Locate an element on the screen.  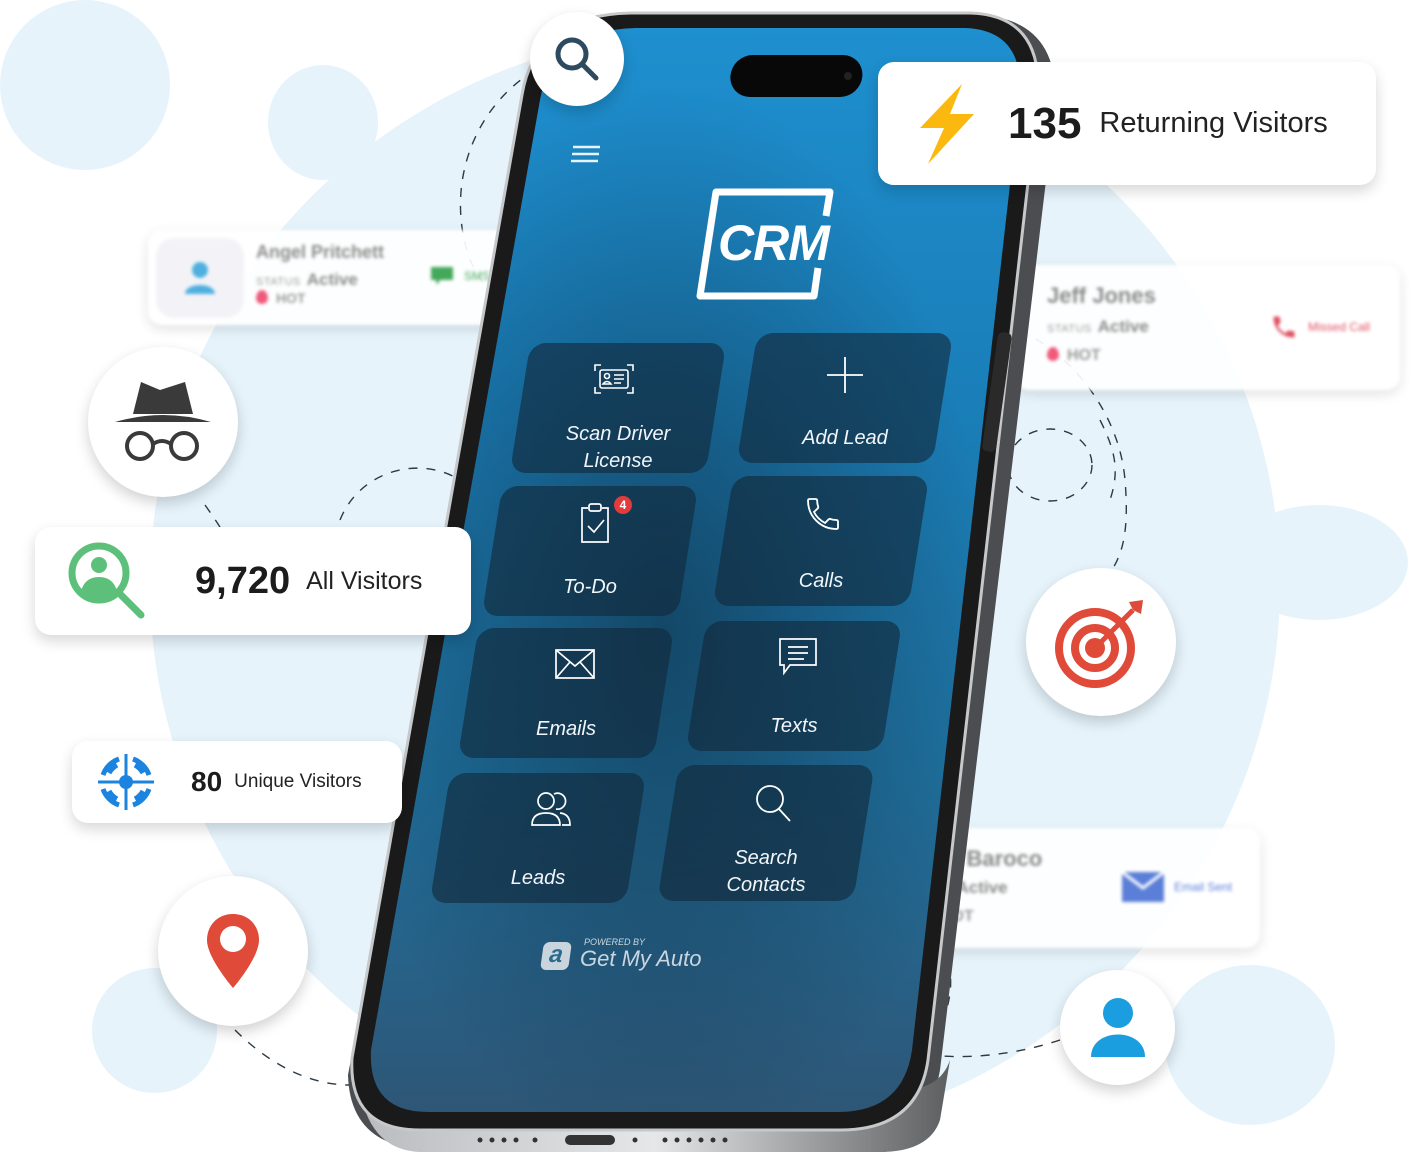
lead-card: Jeff Jones STATUS Active HOT Missed Call is located at coordinates (1207, 327).